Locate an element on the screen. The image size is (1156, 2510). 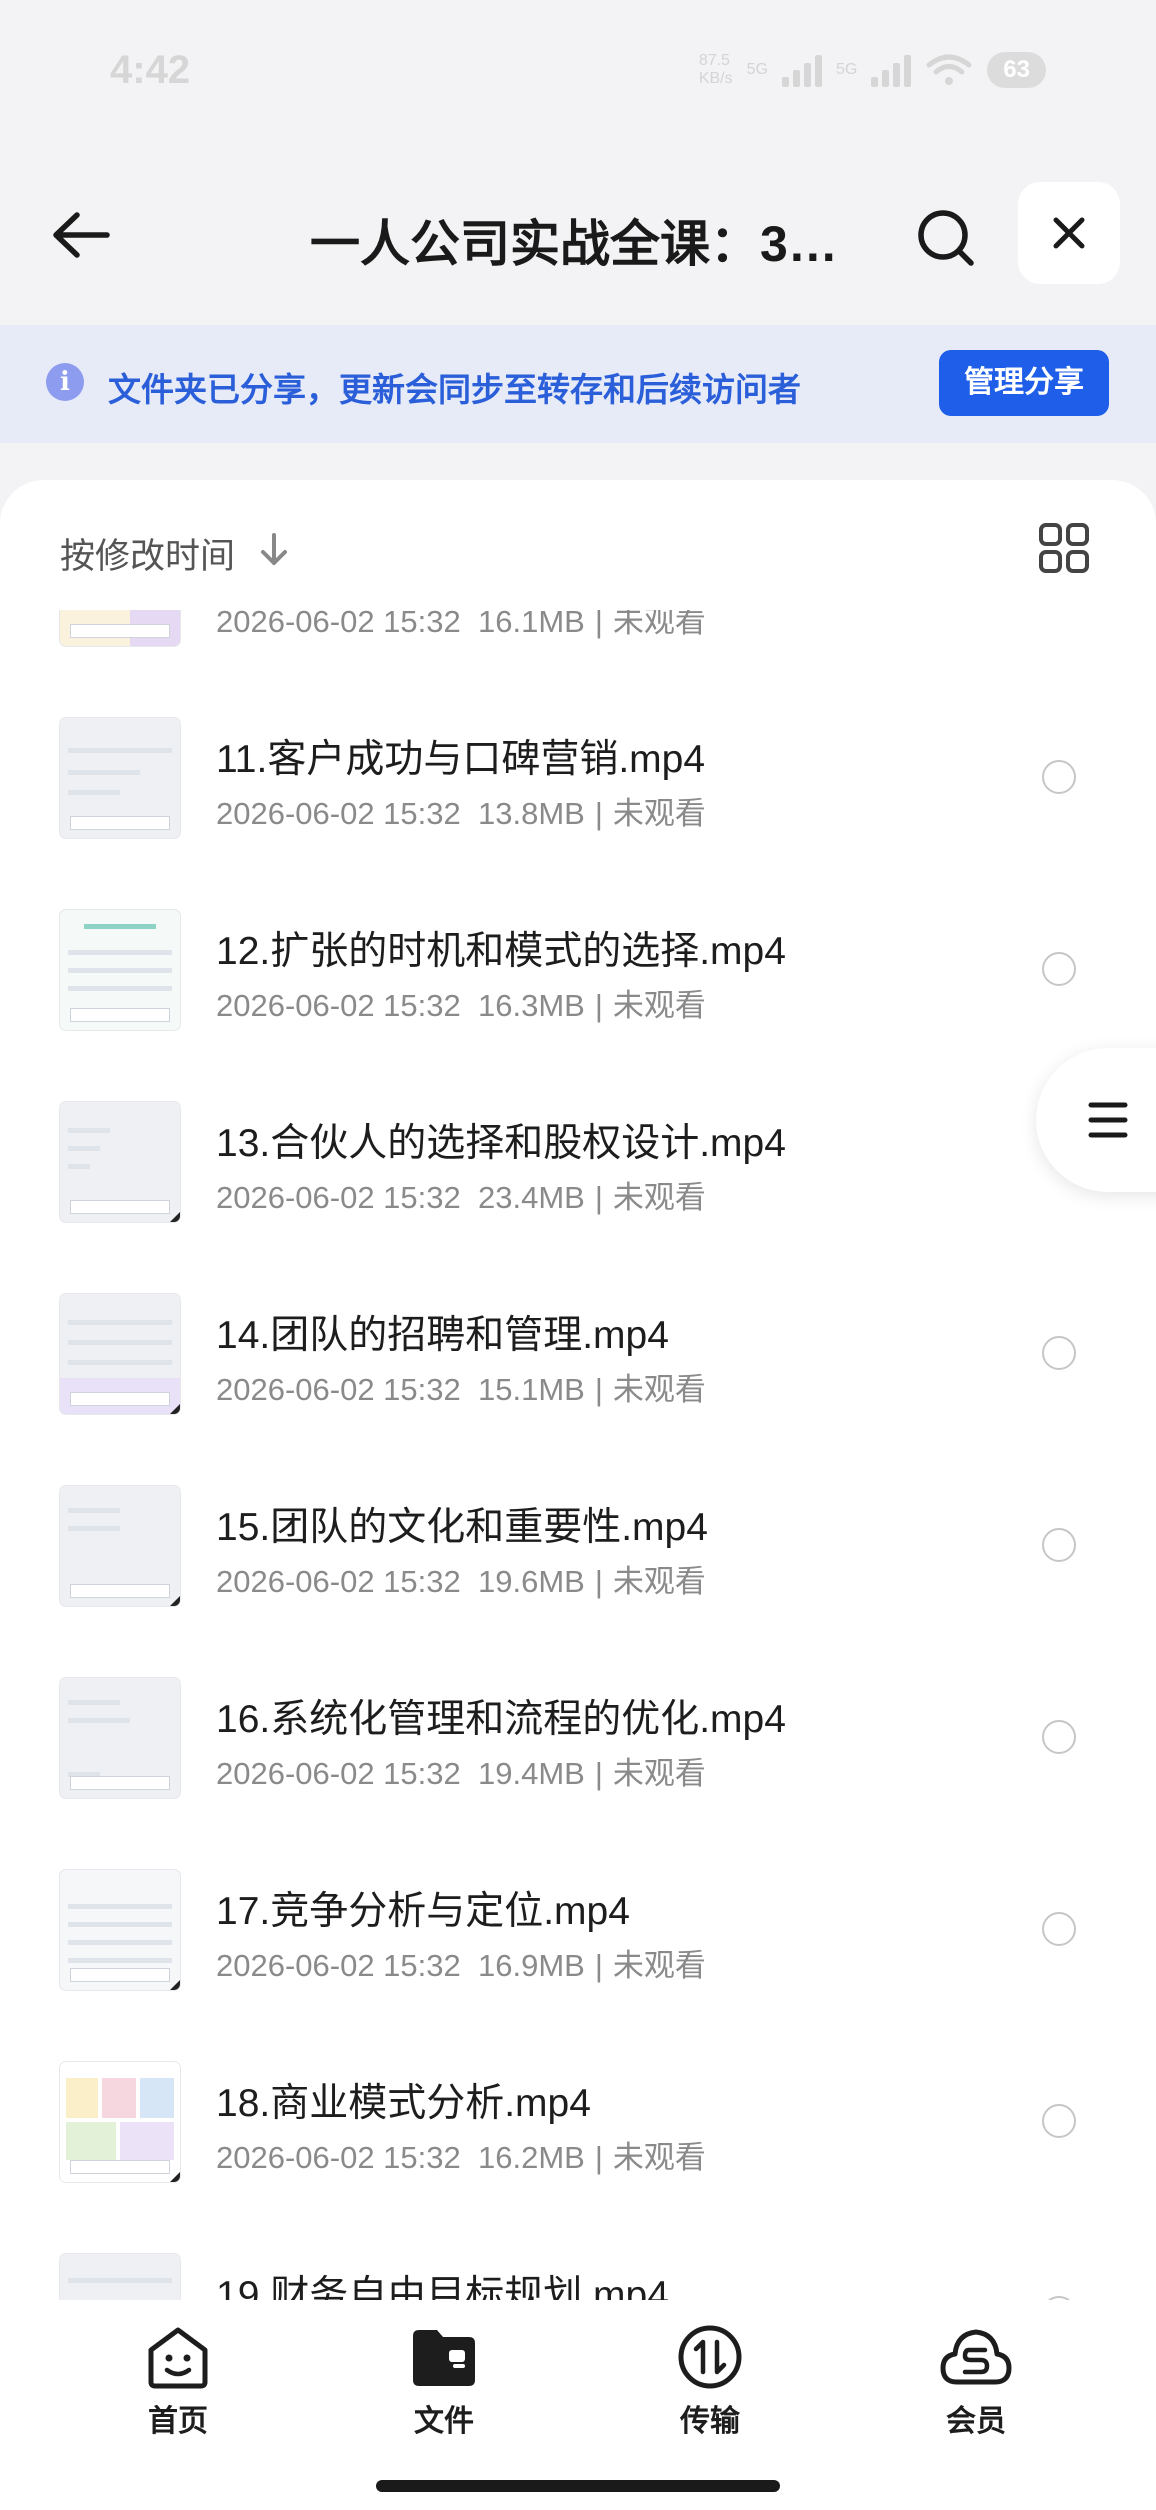
home-indicator is located at coordinates (578, 2486).